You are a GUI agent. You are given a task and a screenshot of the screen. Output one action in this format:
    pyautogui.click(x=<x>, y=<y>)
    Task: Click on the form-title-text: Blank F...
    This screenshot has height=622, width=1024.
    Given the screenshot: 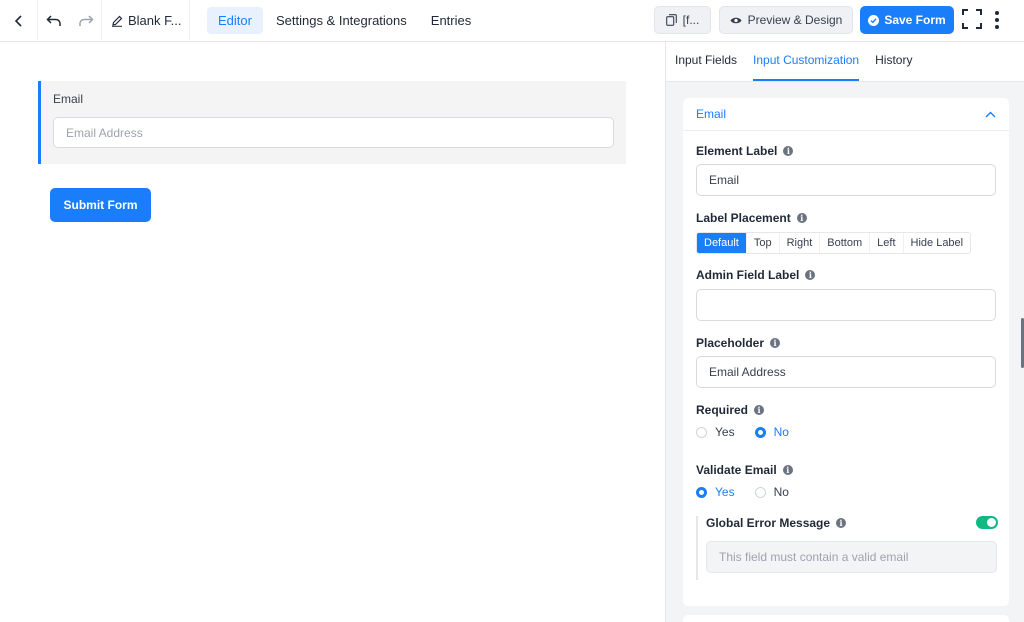 What is the action you would take?
    pyautogui.click(x=155, y=20)
    